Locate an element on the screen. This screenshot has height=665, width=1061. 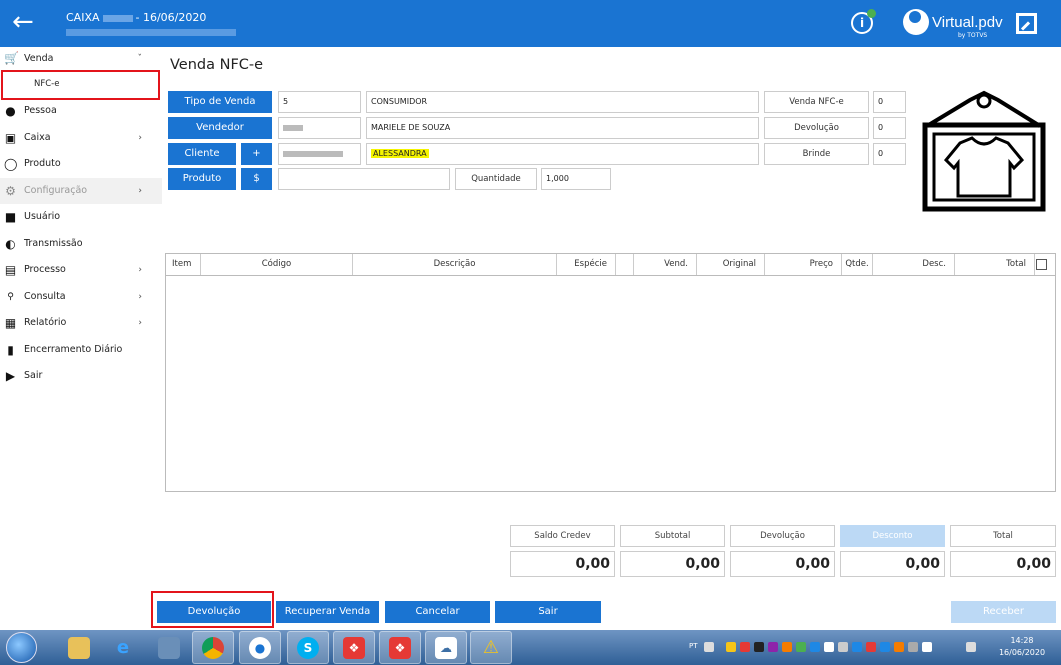
tray-volume-icon is located at coordinates (843, 647).